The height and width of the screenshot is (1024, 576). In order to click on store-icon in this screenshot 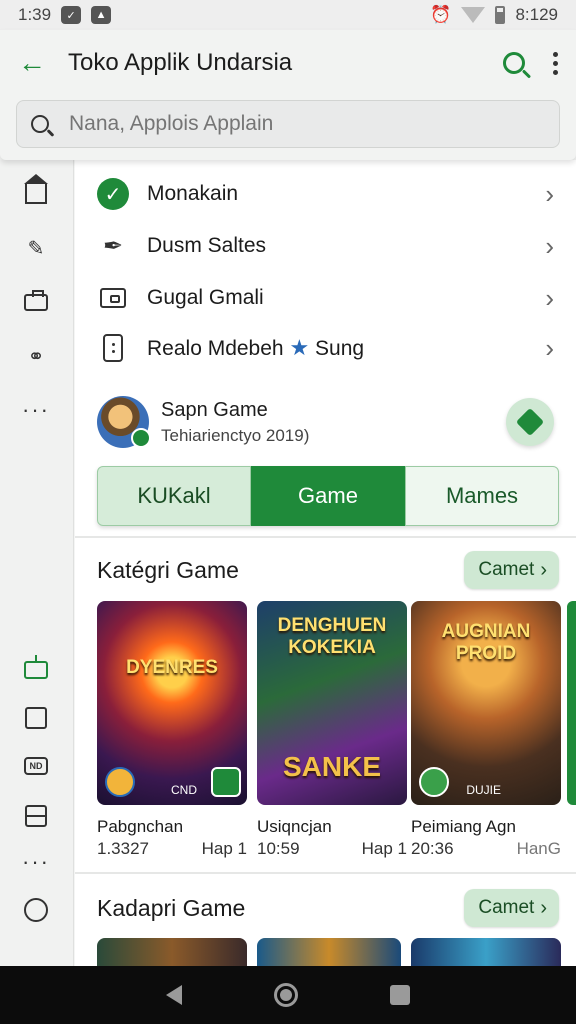, I will do `click(36, 190)`.